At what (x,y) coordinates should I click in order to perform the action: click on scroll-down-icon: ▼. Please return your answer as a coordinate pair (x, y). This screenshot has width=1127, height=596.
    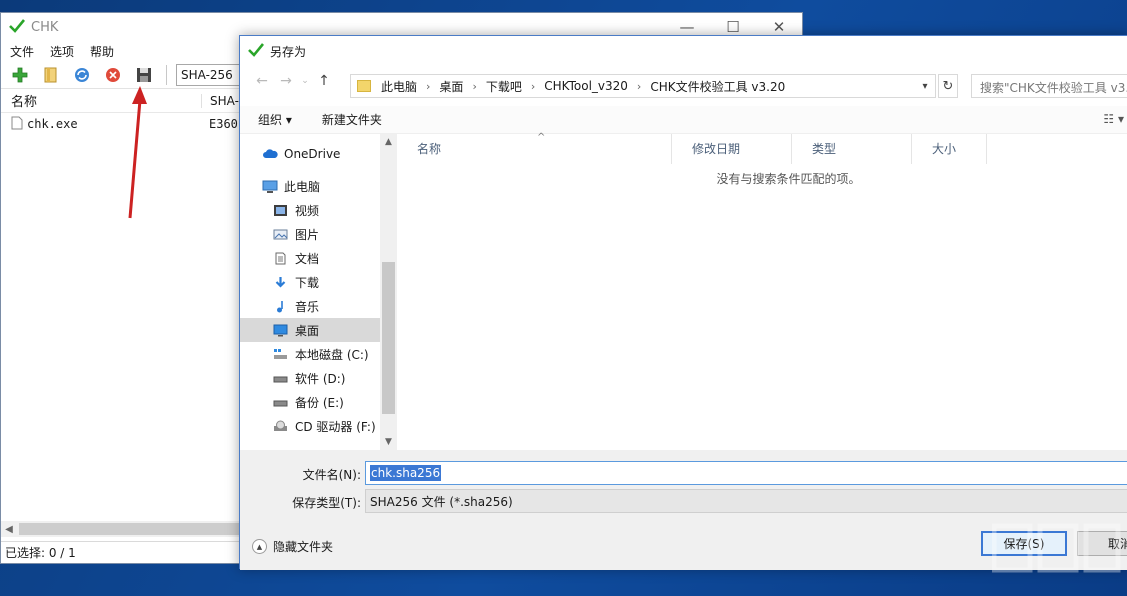
    Looking at the image, I should click on (388, 442).